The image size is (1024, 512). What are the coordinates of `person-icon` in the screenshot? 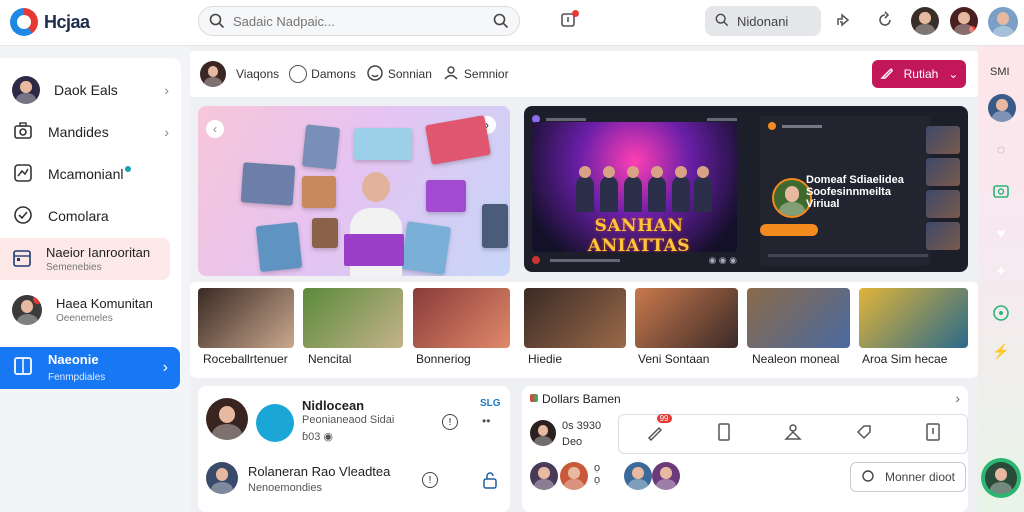 It's located at (793, 434).